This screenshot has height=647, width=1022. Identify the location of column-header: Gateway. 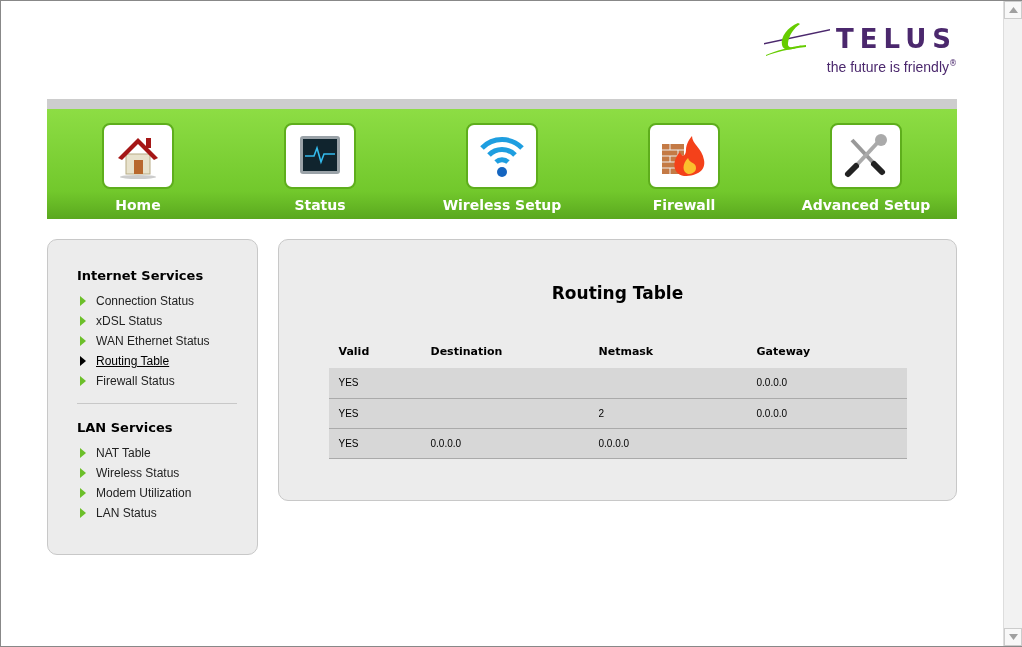
(826, 356).